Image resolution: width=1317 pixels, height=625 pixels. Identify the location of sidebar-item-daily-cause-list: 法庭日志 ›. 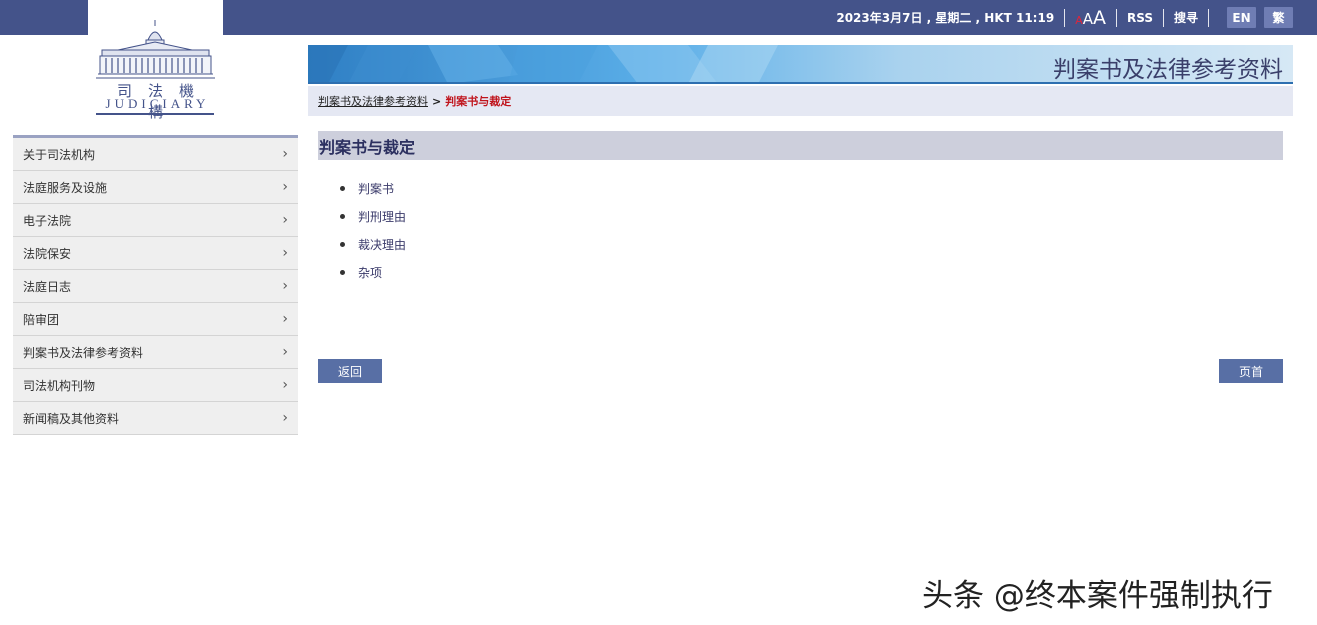
(155, 286).